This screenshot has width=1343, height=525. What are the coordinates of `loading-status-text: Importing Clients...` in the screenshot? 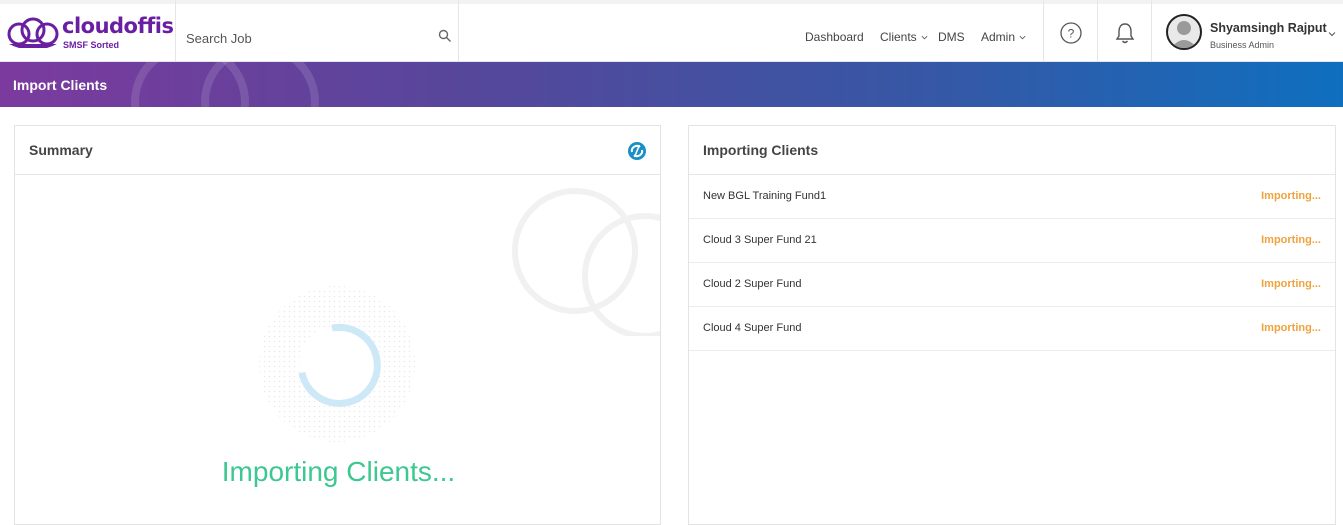 It's located at (338, 471).